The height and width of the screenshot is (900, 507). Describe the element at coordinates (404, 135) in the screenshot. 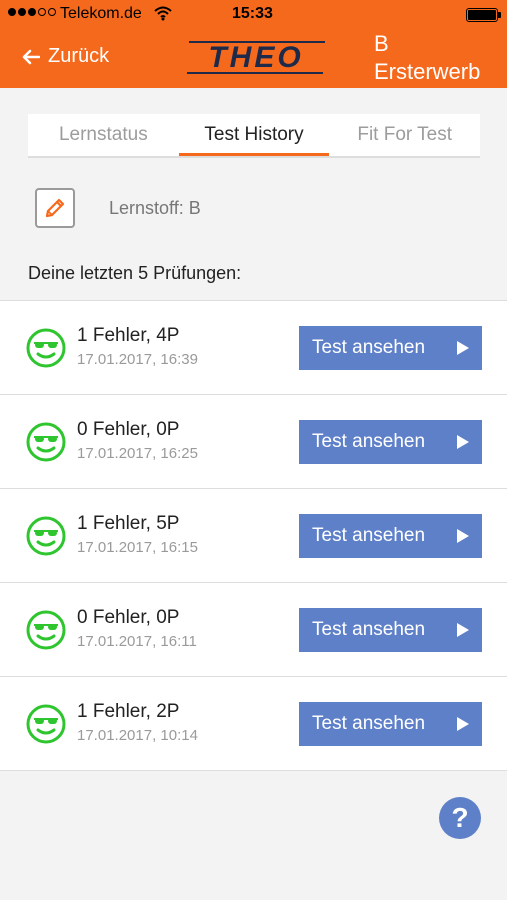

I see `tab-fit-for-test: Fit For Test` at that location.